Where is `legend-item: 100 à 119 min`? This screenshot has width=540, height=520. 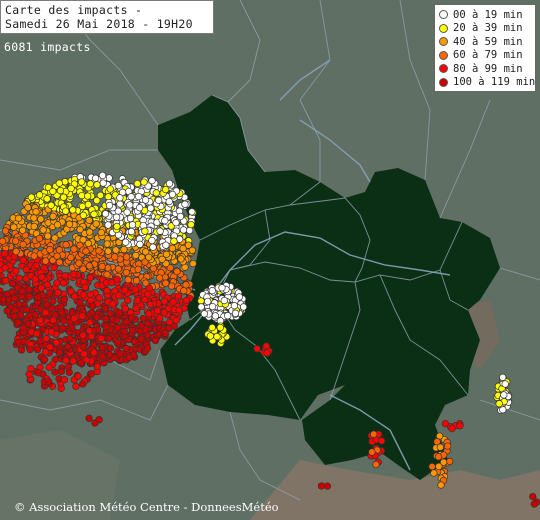 legend-item: 100 à 119 min is located at coordinates (487, 83).